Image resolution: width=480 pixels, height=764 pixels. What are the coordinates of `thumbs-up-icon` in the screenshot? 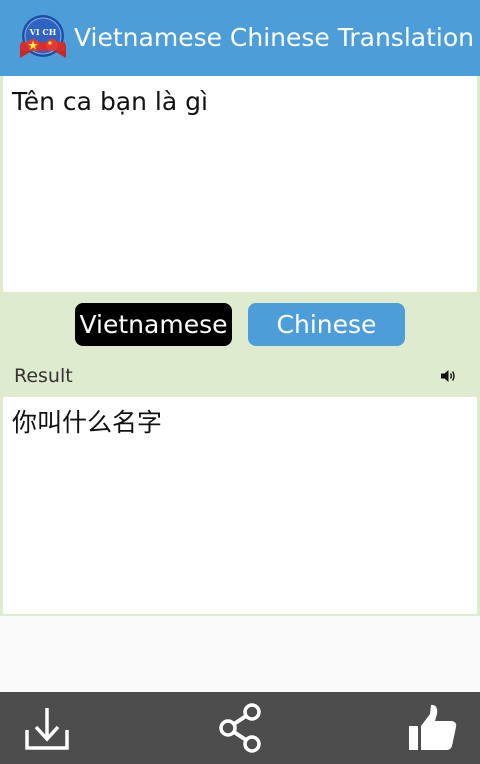 It's located at (432, 728).